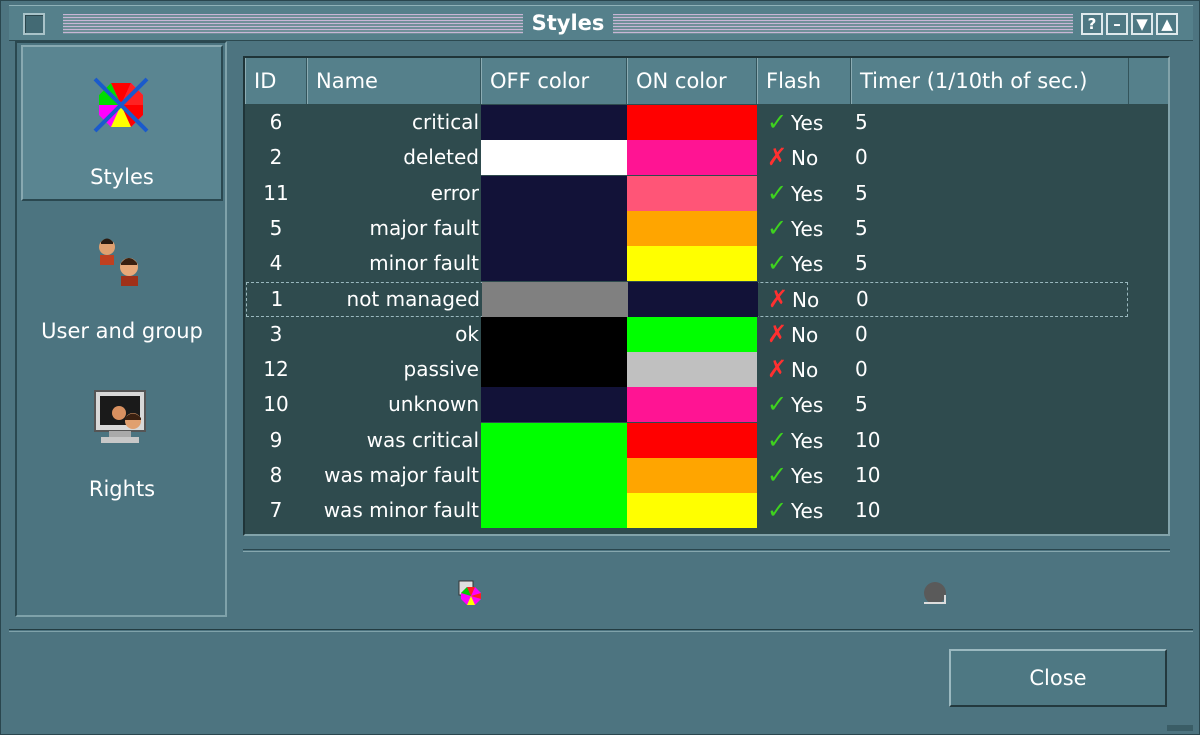 Image resolution: width=1200 pixels, height=735 pixels. I want to click on column-header-timer: Timer (1/10th of sec.), so click(990, 81).